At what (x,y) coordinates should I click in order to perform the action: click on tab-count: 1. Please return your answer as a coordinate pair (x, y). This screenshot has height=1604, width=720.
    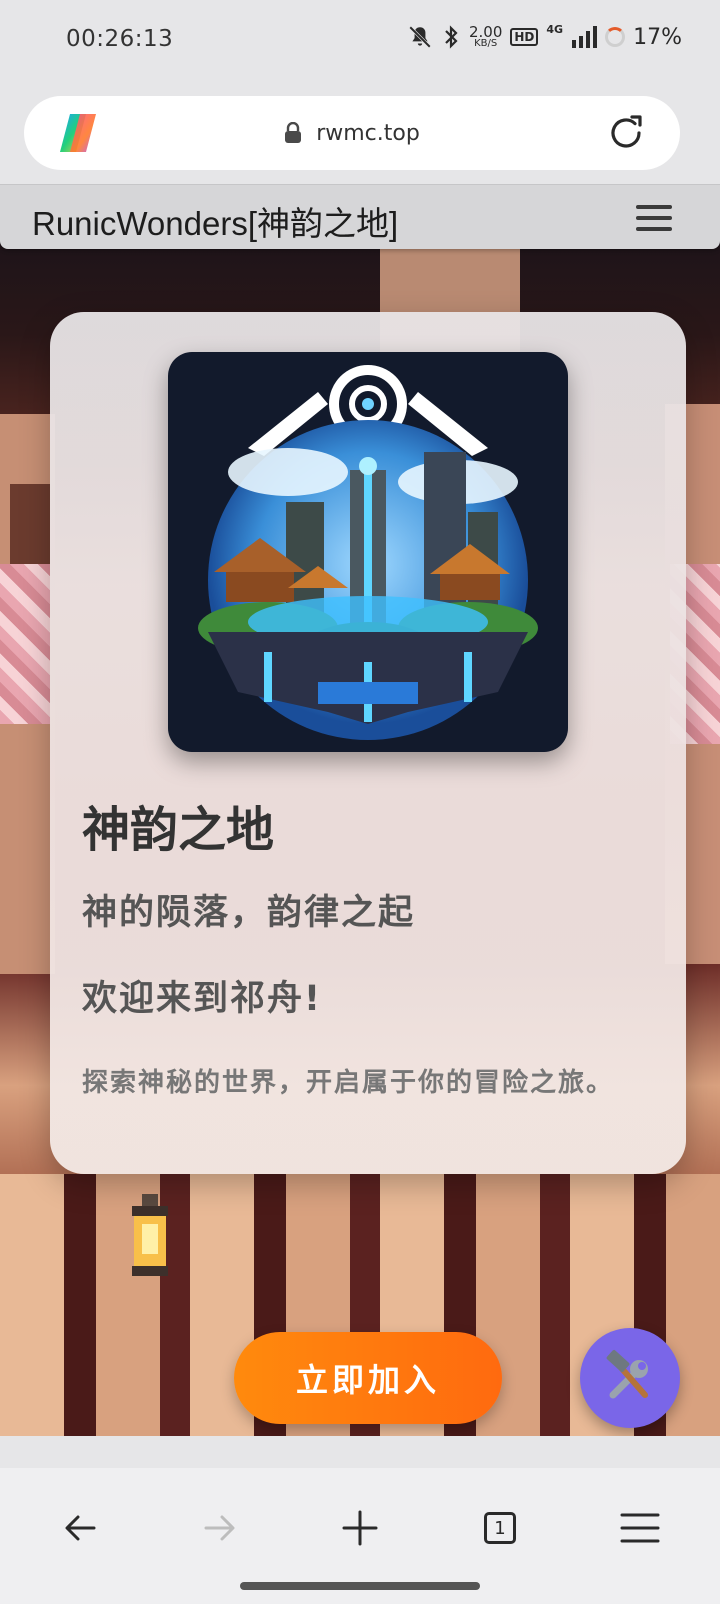
    Looking at the image, I should click on (500, 1528).